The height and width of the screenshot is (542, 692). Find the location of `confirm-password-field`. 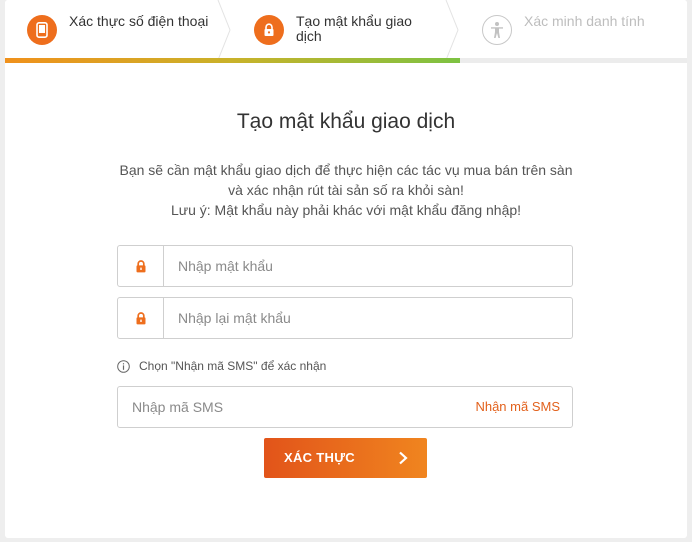

confirm-password-field is located at coordinates (345, 318).